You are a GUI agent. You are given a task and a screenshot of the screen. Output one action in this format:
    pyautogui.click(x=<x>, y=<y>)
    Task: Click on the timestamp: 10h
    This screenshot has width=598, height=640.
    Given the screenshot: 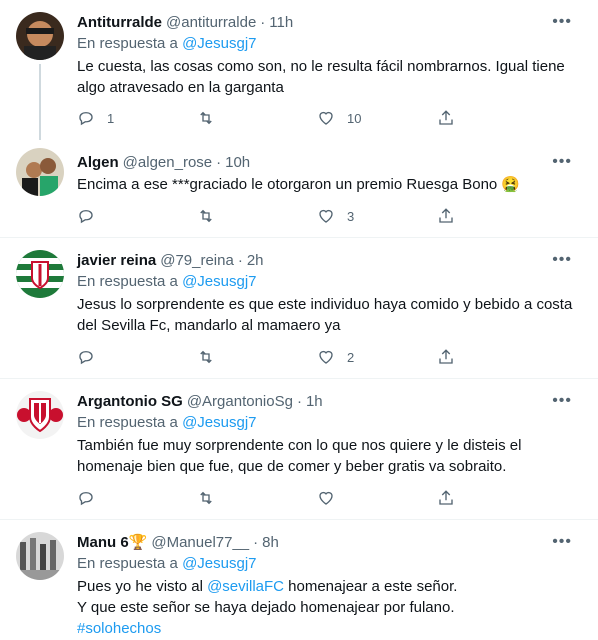 What is the action you would take?
    pyautogui.click(x=237, y=162)
    